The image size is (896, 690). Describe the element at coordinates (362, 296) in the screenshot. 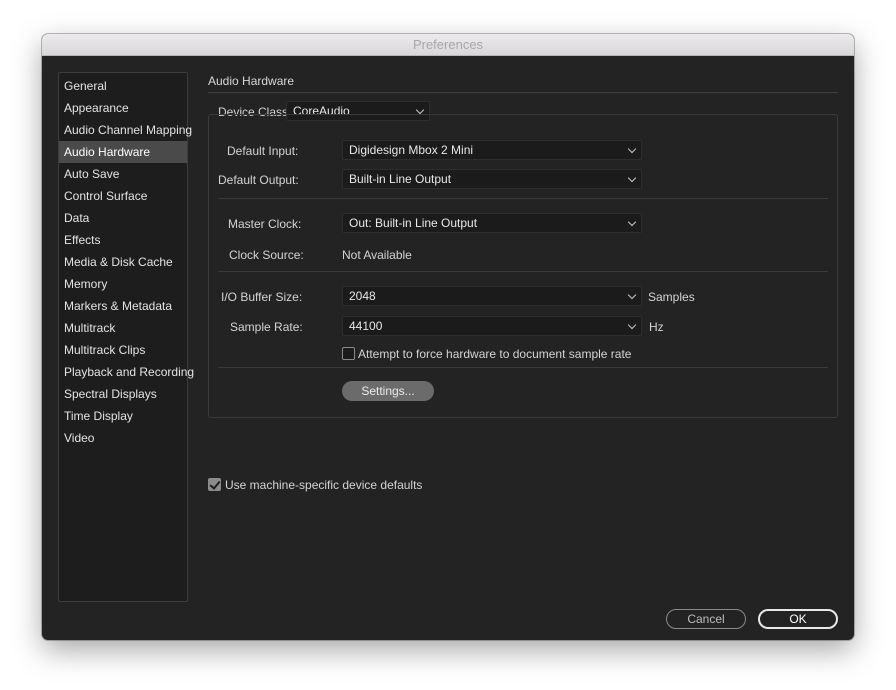

I see `io-buffer-size-value: 2048` at that location.